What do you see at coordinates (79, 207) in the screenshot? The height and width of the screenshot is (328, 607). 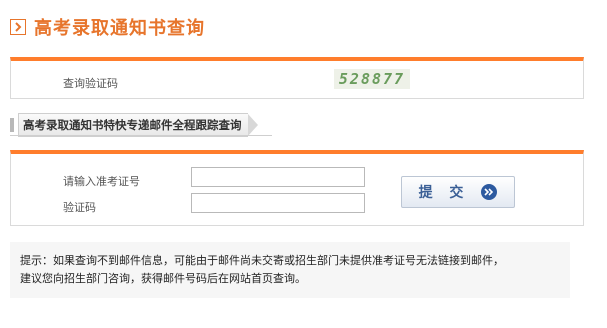 I see `verification-code-label: 验证码` at bounding box center [79, 207].